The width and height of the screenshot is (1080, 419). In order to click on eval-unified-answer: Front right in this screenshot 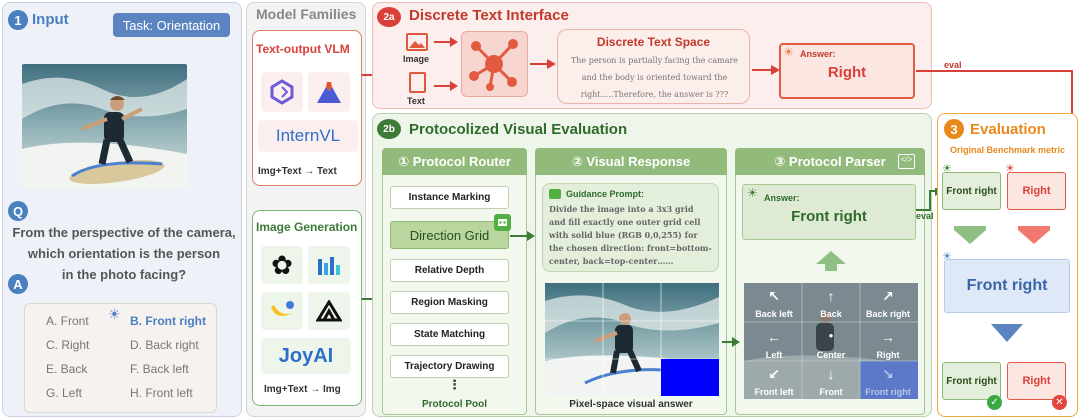, I will do `click(1007, 286)`.